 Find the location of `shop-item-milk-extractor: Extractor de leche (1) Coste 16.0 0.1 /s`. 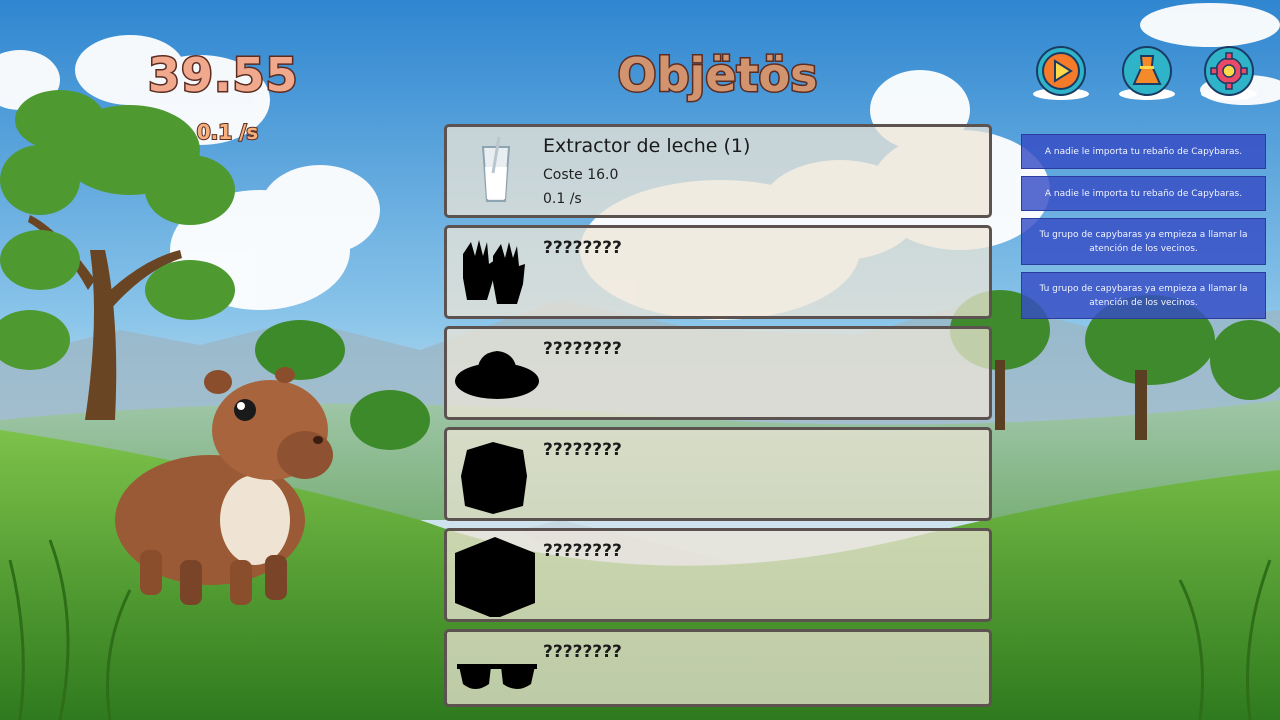

shop-item-milk-extractor: Extractor de leche (1) Coste 16.0 0.1 /s is located at coordinates (718, 171).